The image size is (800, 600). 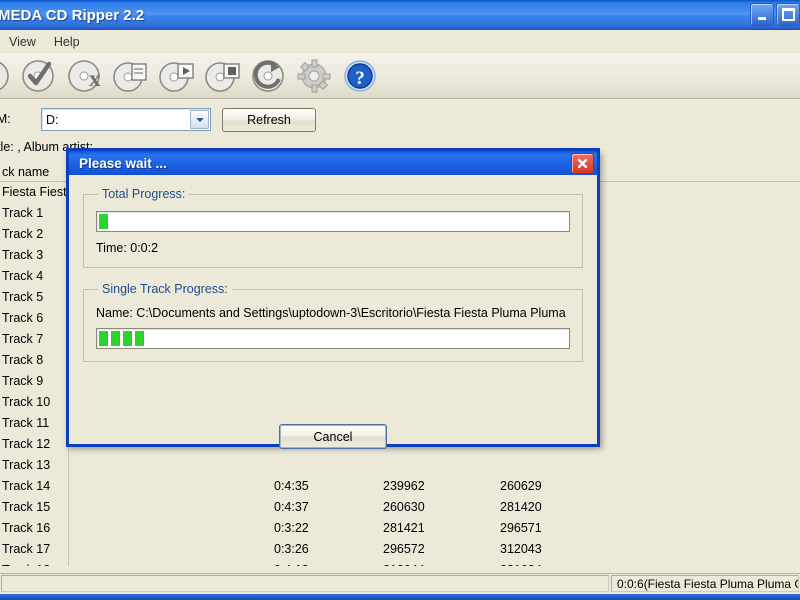 I want to click on disc-stop-icon, so click(x=223, y=76).